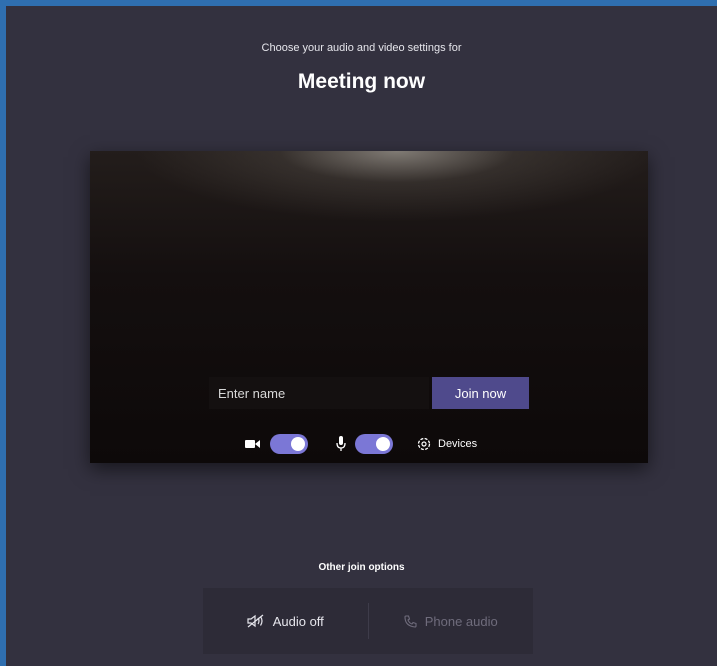  Describe the element at coordinates (298, 621) in the screenshot. I see `audio-off-label: Audio off` at that location.